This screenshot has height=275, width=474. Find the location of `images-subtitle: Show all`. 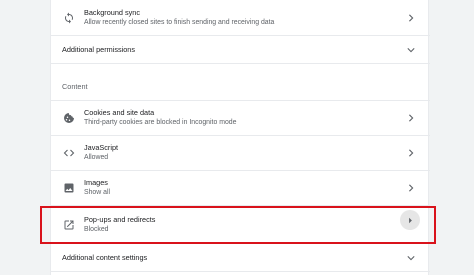

images-subtitle: Show all is located at coordinates (97, 192).